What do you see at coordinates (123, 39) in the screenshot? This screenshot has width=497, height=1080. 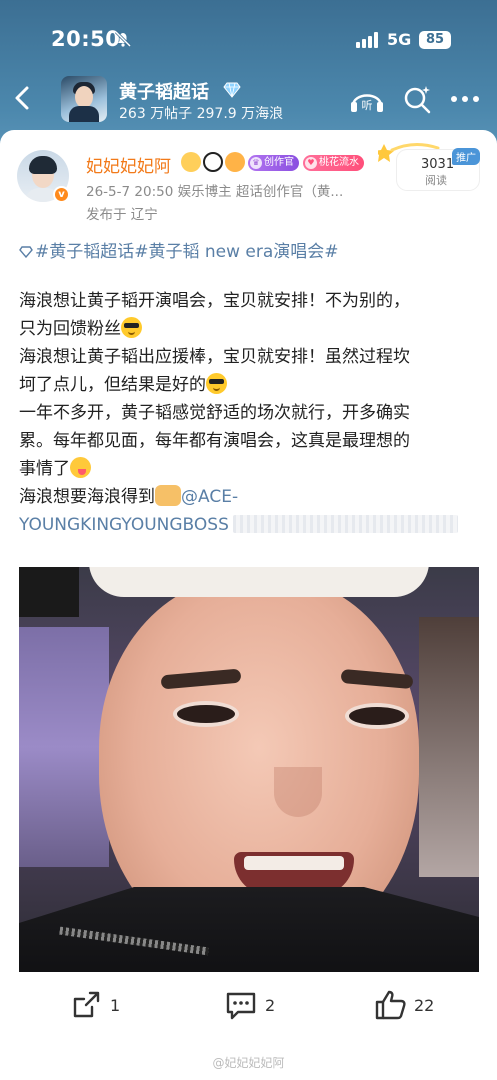 I see `bell-muted-icon` at bounding box center [123, 39].